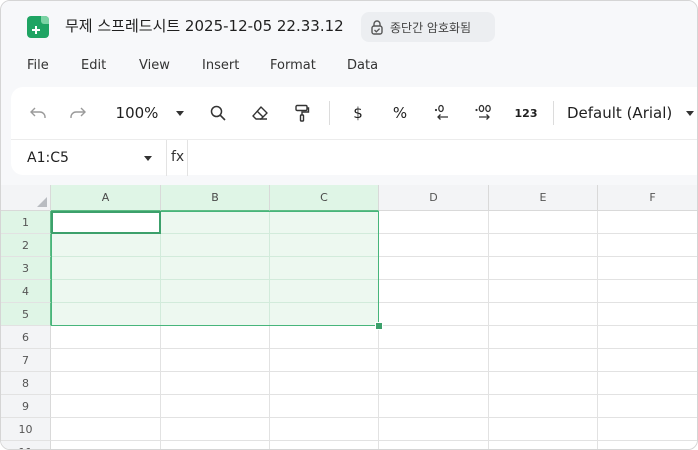 The width and height of the screenshot is (698, 450). I want to click on name-box: A1:C5, so click(88, 158).